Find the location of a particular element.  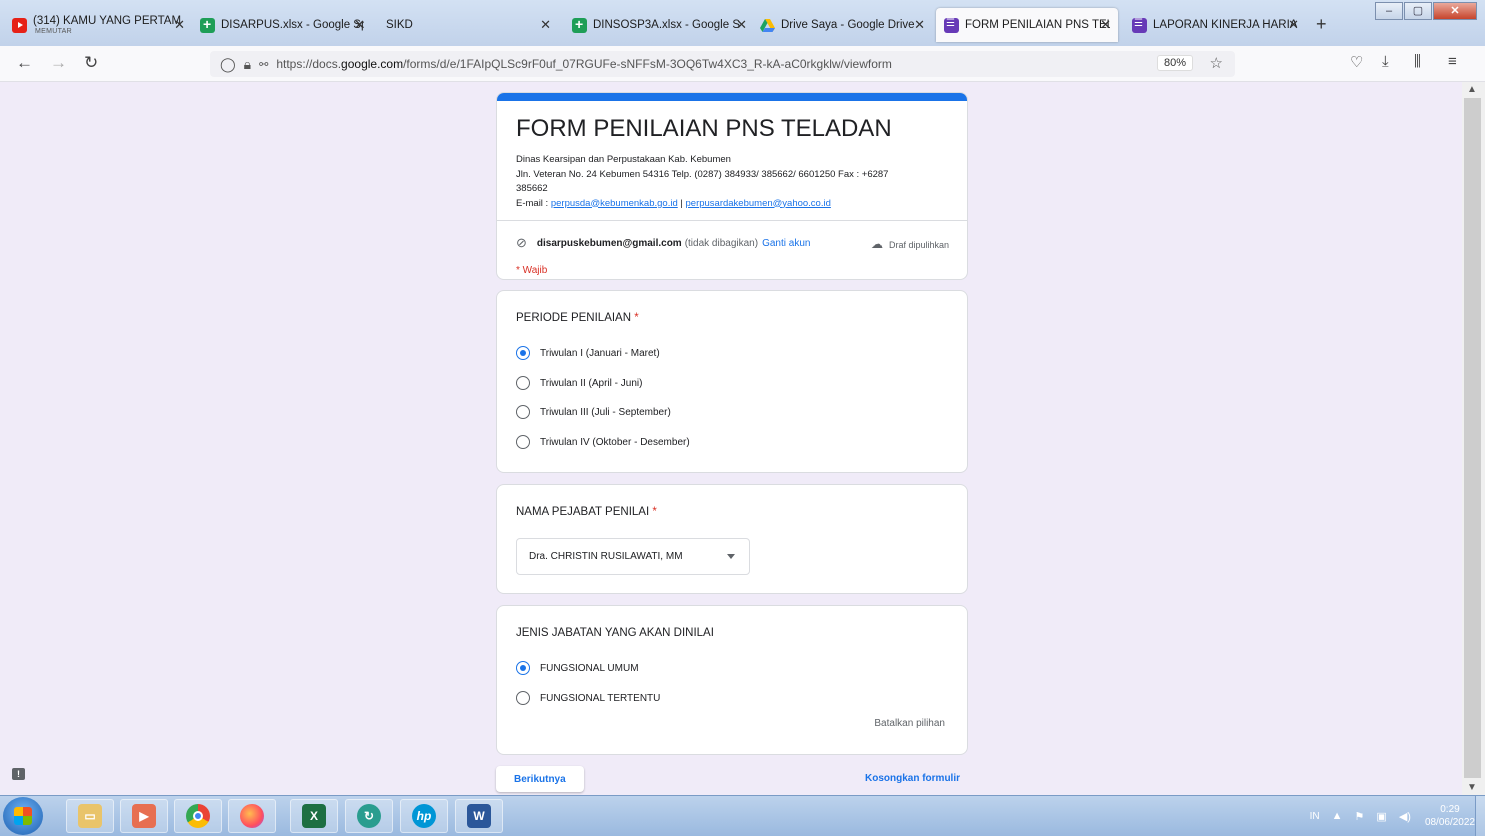

tab-laporan-kinerja: LAPORAN KINERJA HARIA ✕ is located at coordinates (1215, 25).